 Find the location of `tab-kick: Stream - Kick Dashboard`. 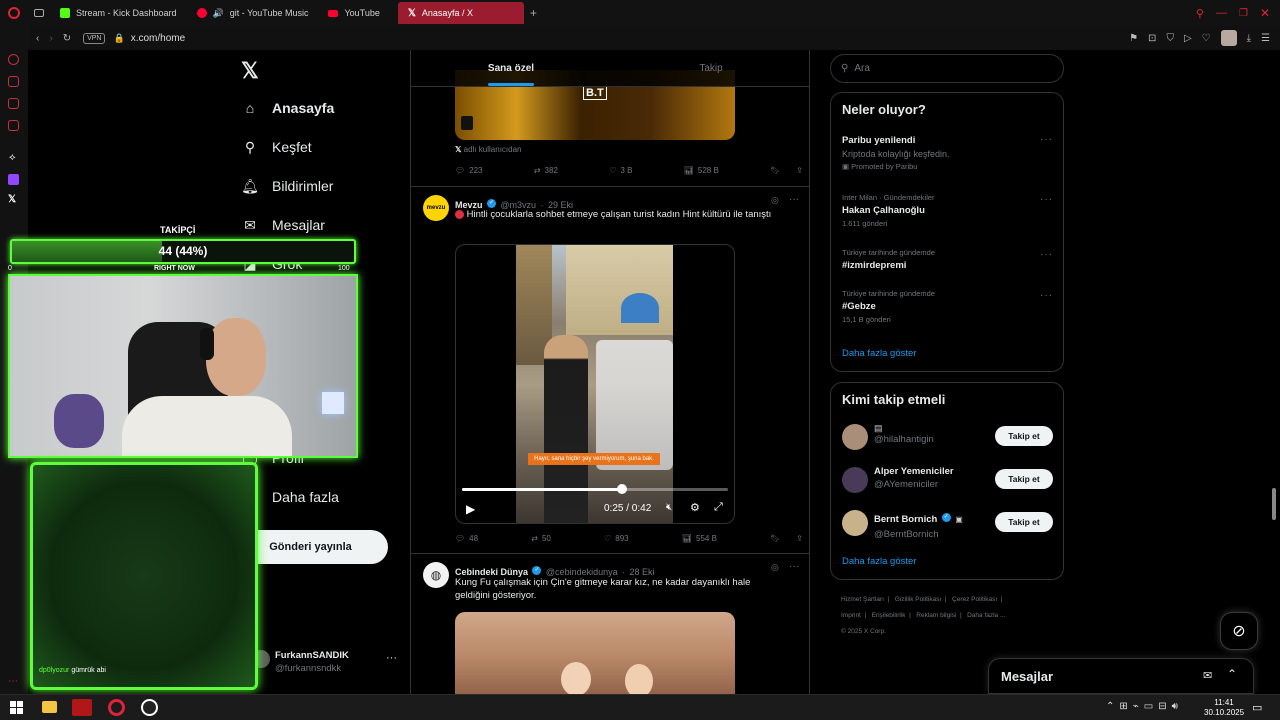

tab-kick: Stream - Kick Dashboard is located at coordinates (118, 13).